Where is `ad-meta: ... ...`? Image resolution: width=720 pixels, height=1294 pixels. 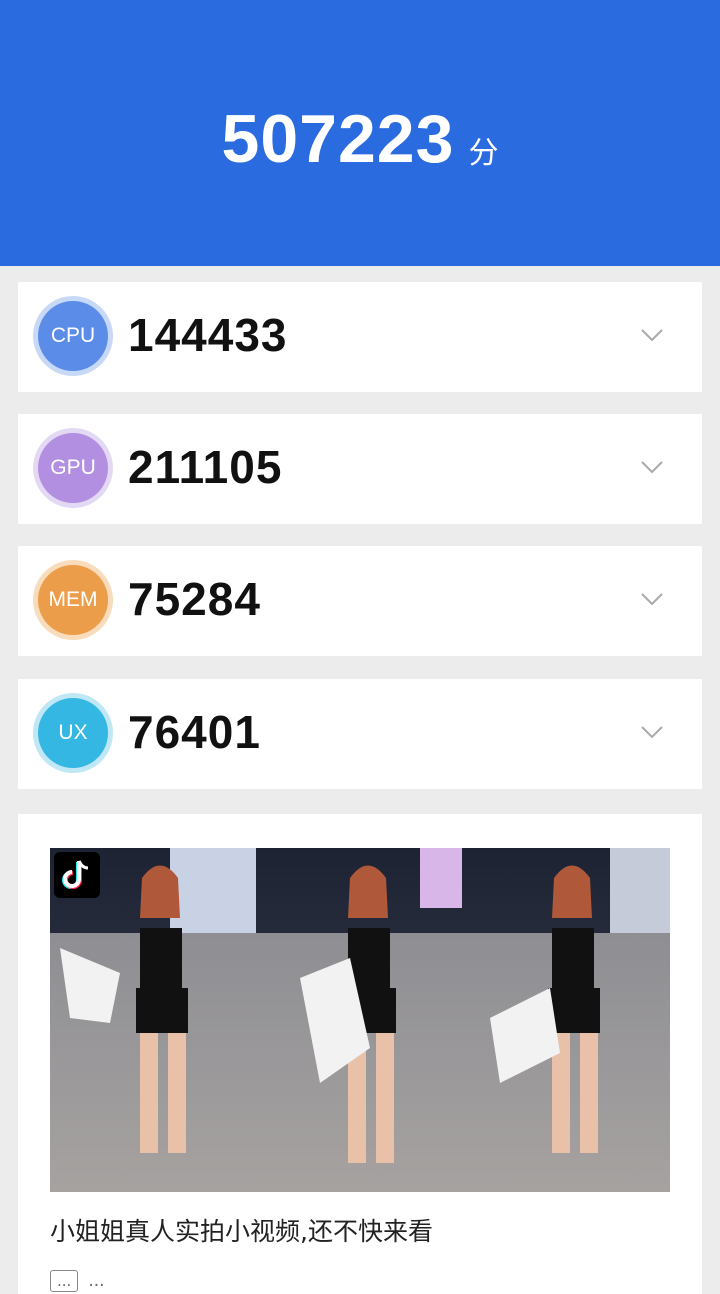 ad-meta: ... ... is located at coordinates (77, 1281).